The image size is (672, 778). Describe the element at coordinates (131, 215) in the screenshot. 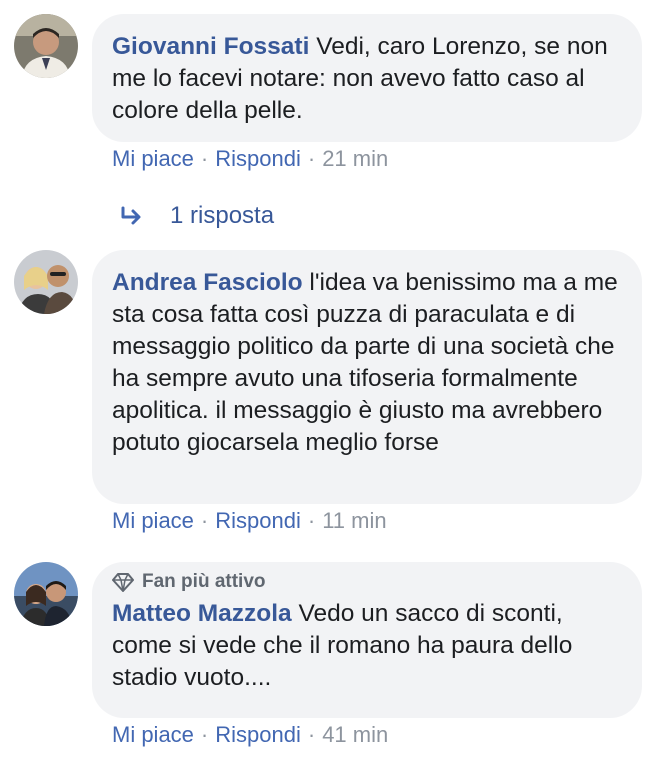

I see `reply-arrow-icon` at that location.